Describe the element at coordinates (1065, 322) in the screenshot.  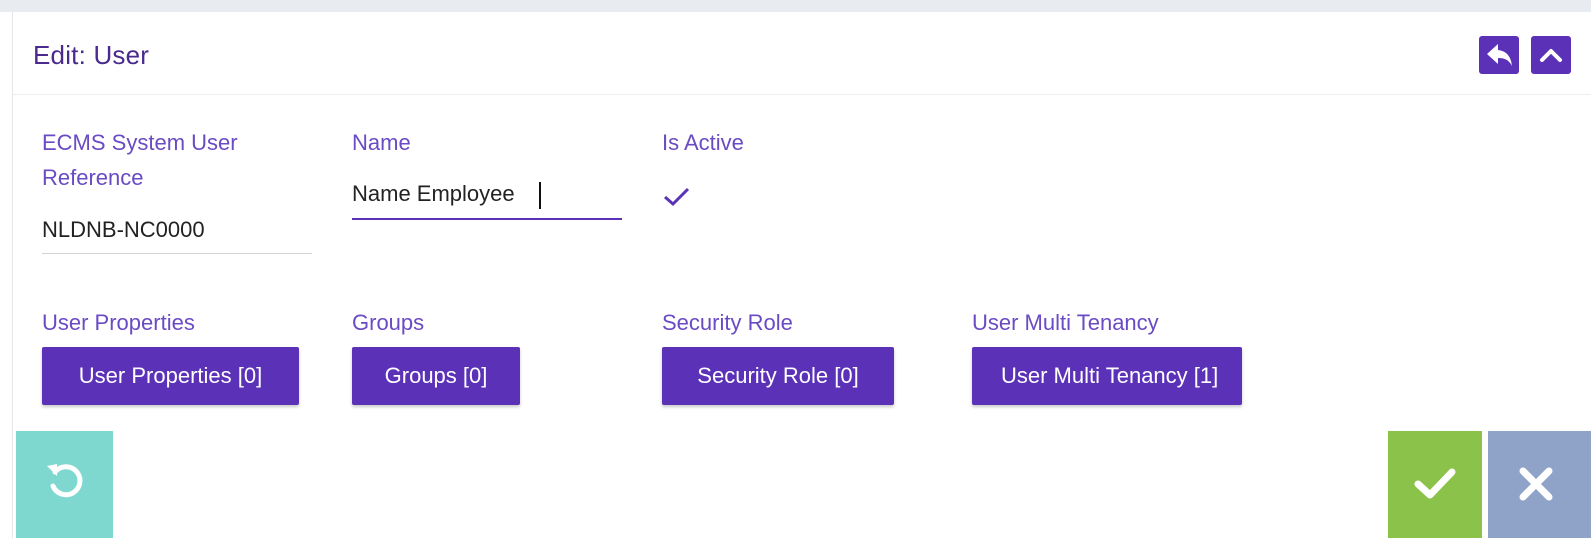
I see `multi-tenancy-label: User Multi Tenancy` at that location.